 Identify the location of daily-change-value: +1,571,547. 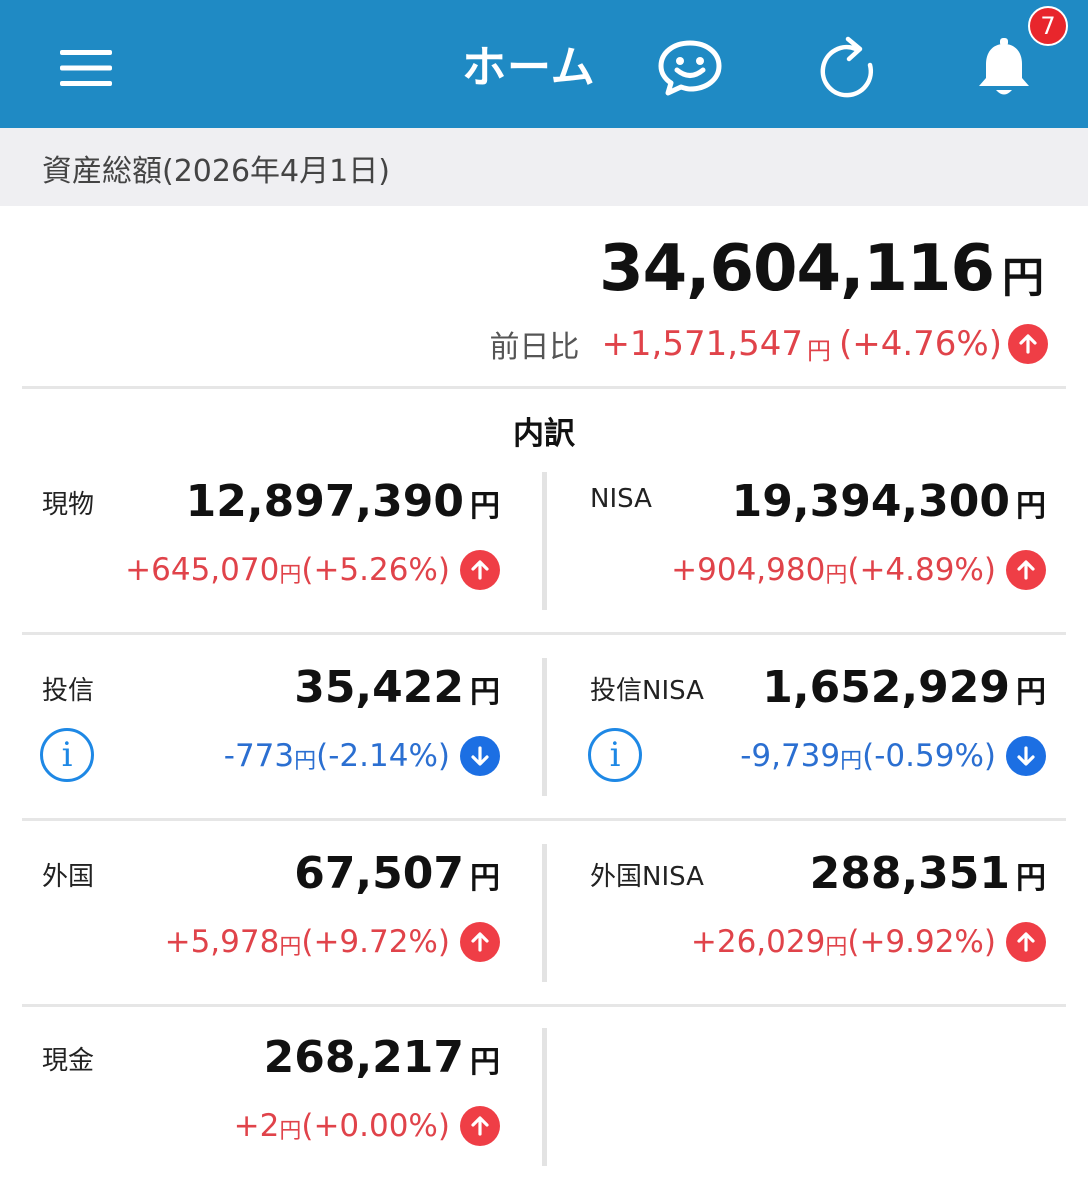
(702, 344).